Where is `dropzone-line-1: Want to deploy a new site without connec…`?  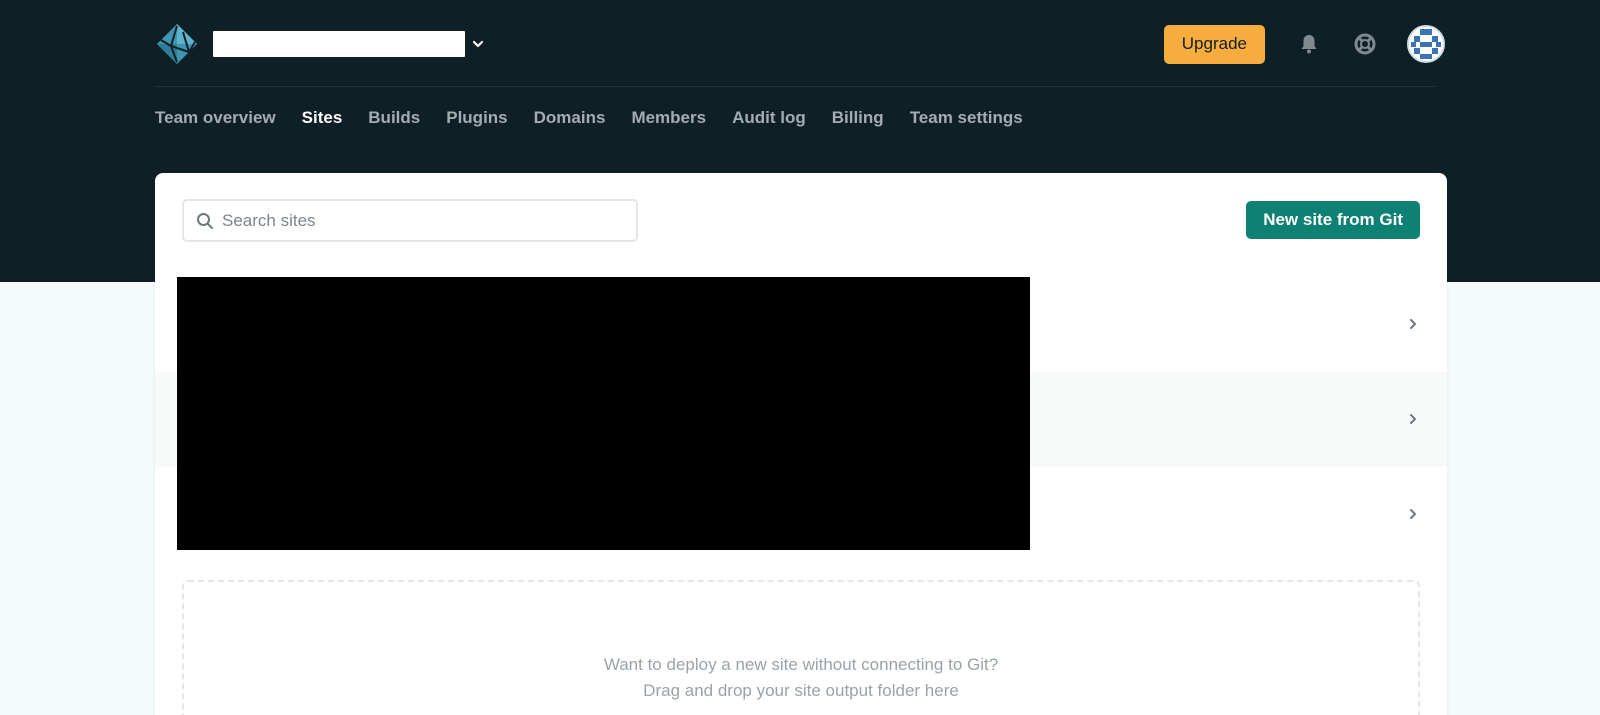 dropzone-line-1: Want to deploy a new site without connec… is located at coordinates (801, 664).